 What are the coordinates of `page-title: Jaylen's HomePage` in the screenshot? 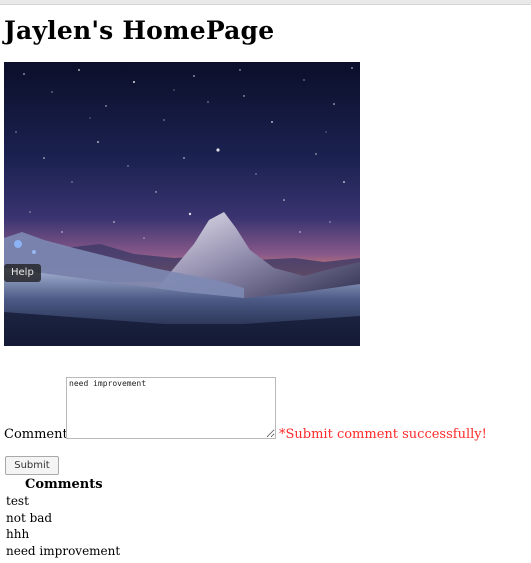 It's located at (139, 30).